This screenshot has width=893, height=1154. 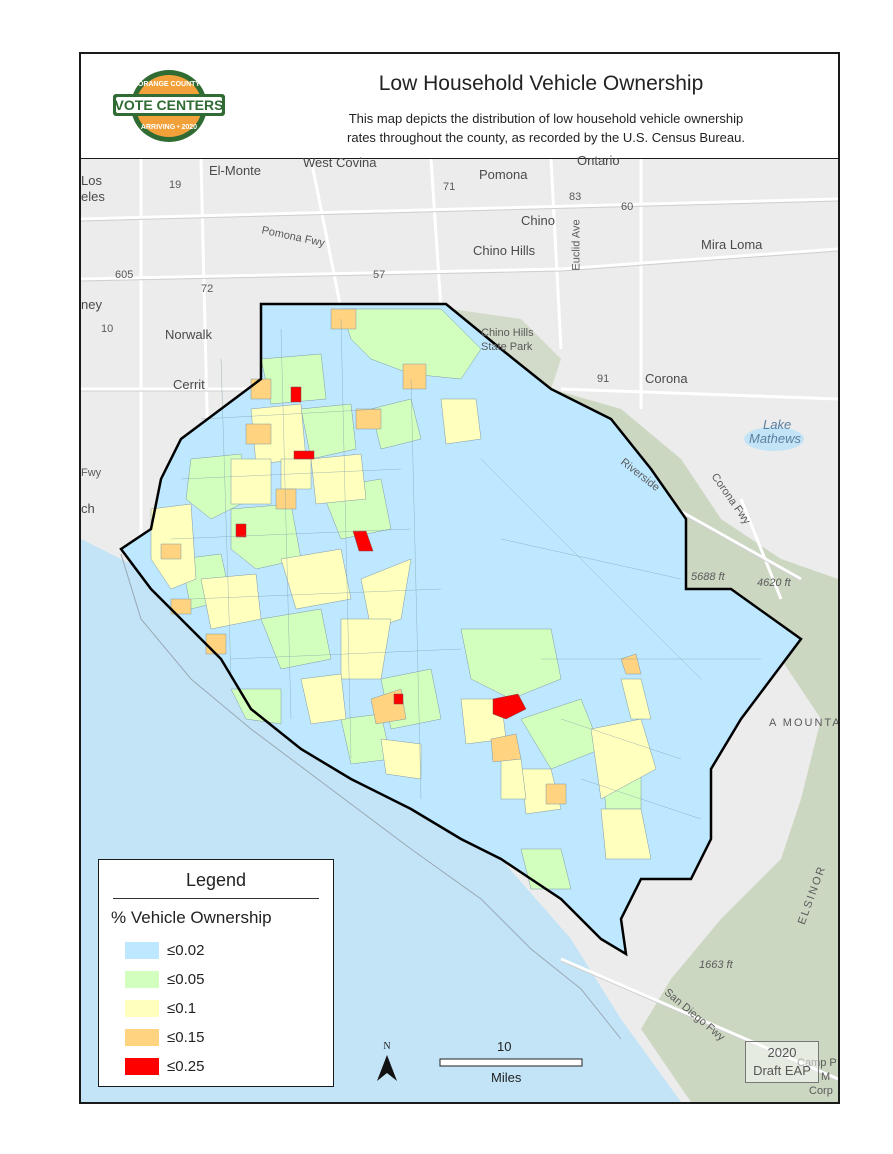 What do you see at coordinates (91, 180) in the screenshot?
I see `label-los: Los` at bounding box center [91, 180].